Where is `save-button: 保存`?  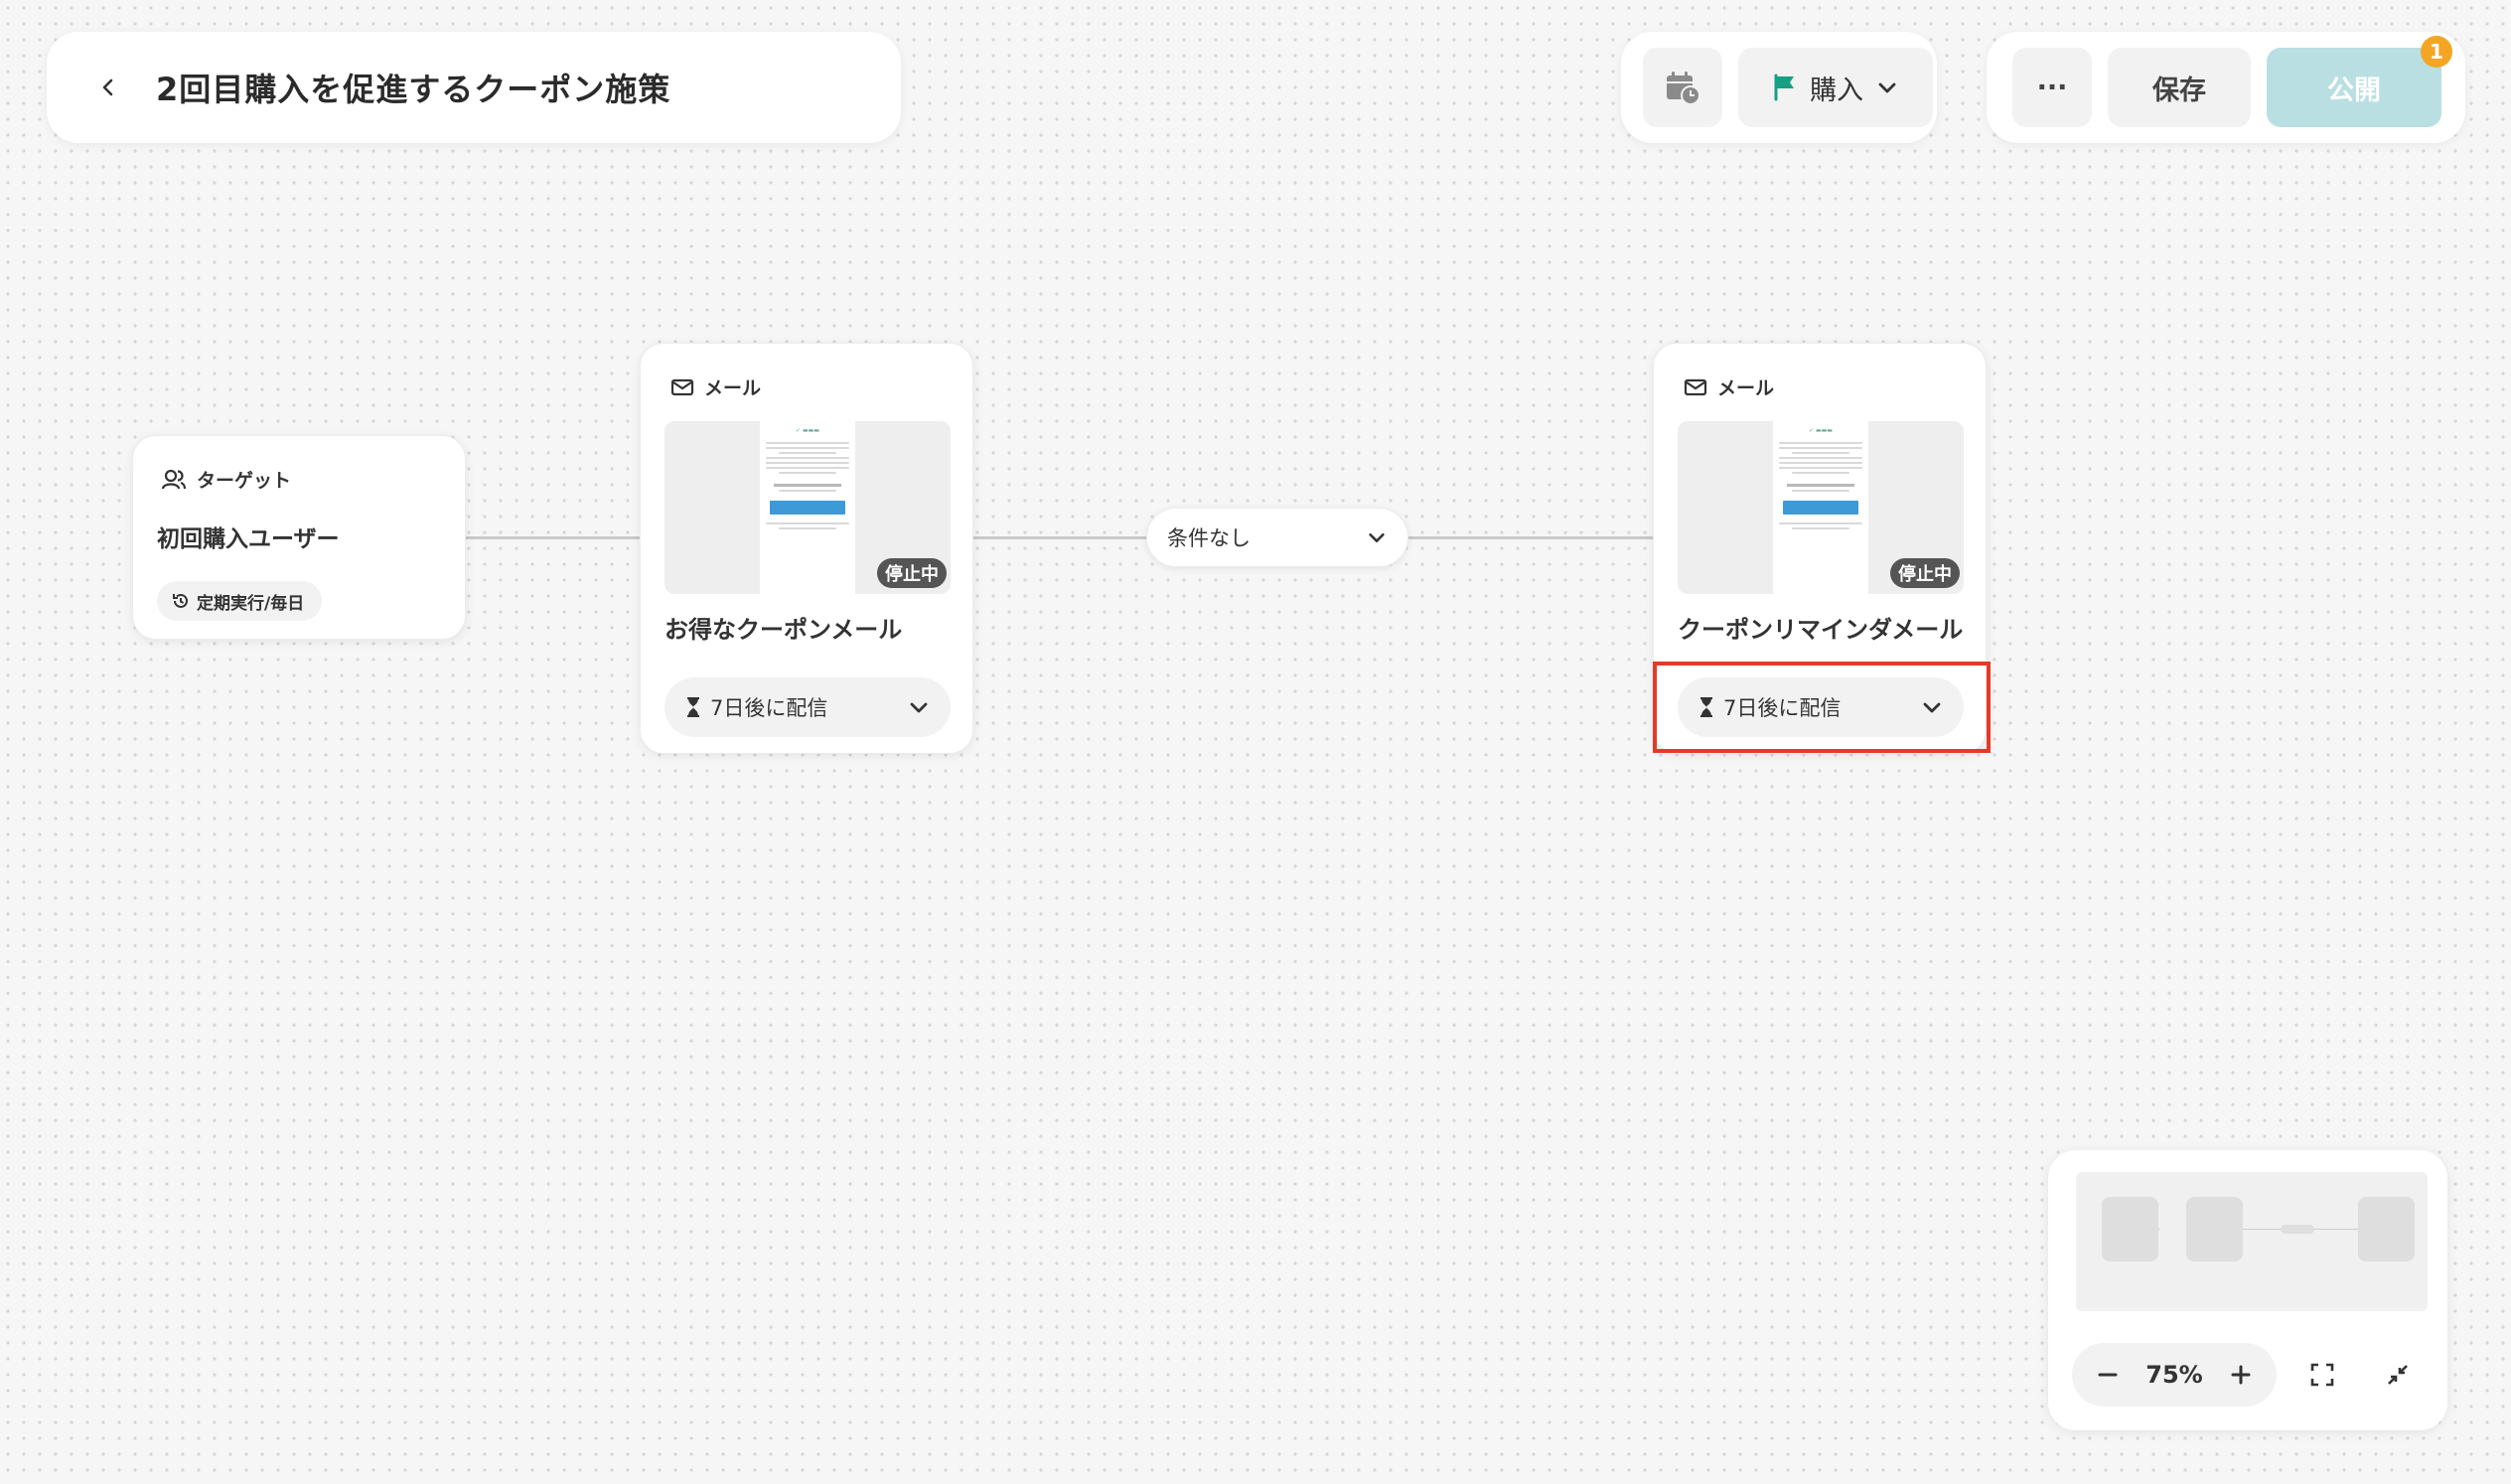
save-button: 保存 is located at coordinates (2179, 87).